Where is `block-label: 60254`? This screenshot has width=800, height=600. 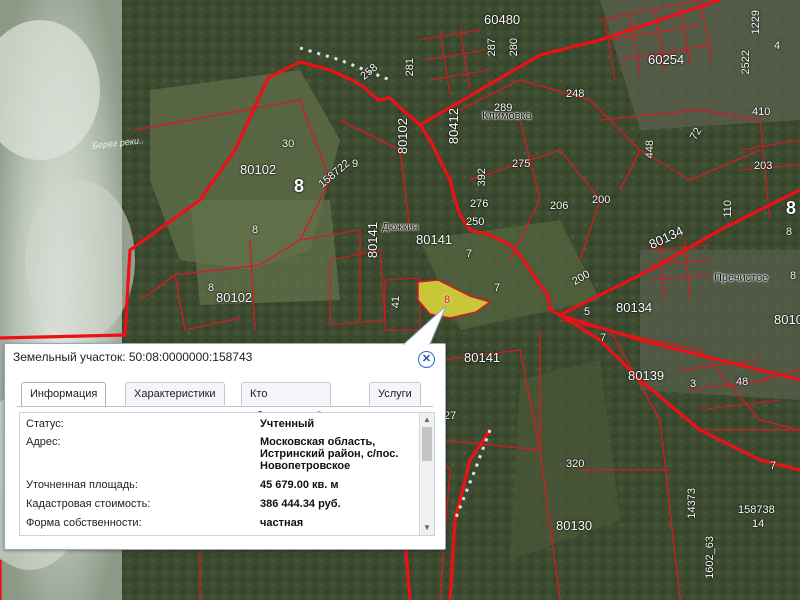
block-label: 60254 is located at coordinates (666, 59).